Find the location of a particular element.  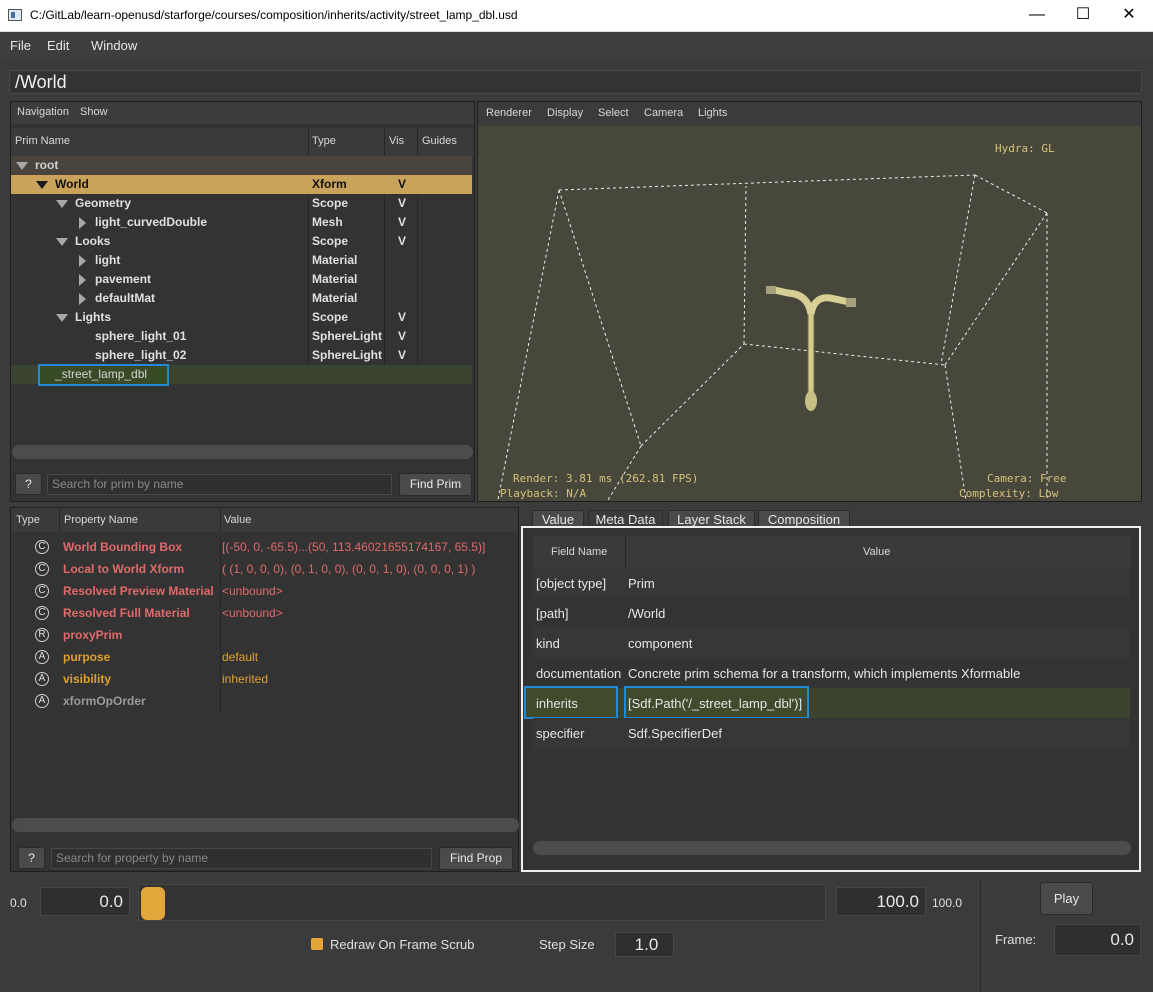

header-vis: Vis is located at coordinates (396, 141).